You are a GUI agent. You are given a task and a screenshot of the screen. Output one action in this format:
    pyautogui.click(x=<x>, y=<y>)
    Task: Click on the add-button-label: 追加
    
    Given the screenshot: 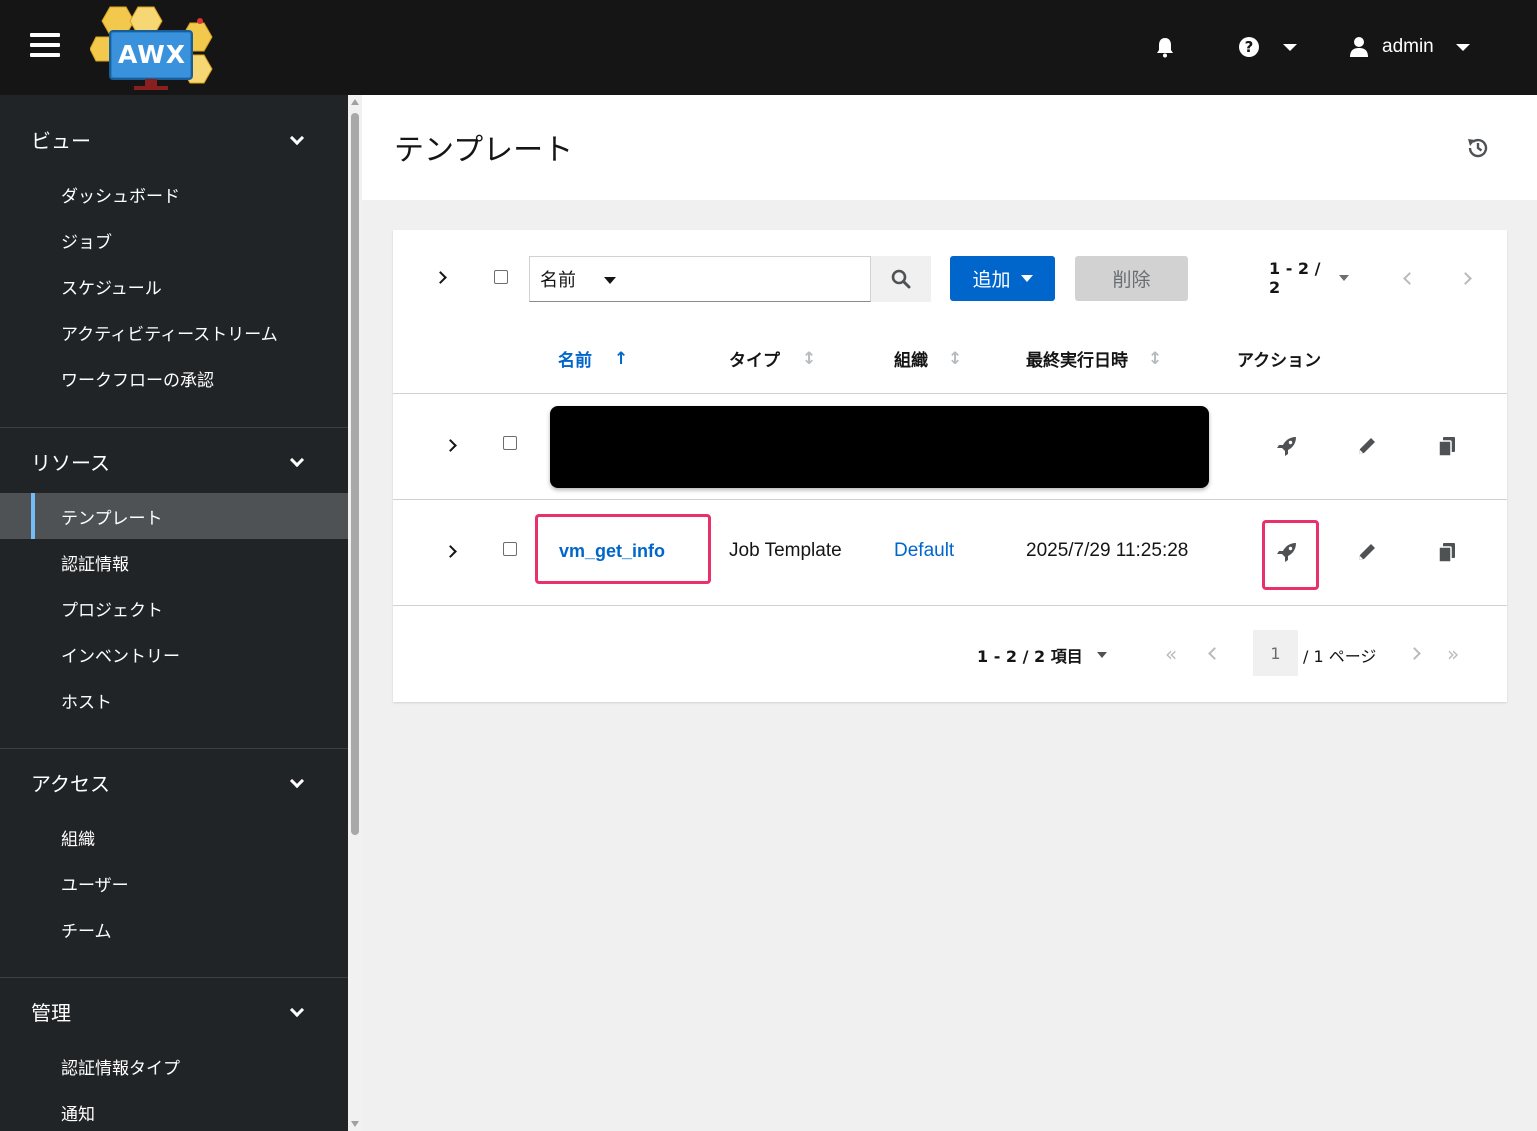 What is the action you would take?
    pyautogui.click(x=991, y=280)
    